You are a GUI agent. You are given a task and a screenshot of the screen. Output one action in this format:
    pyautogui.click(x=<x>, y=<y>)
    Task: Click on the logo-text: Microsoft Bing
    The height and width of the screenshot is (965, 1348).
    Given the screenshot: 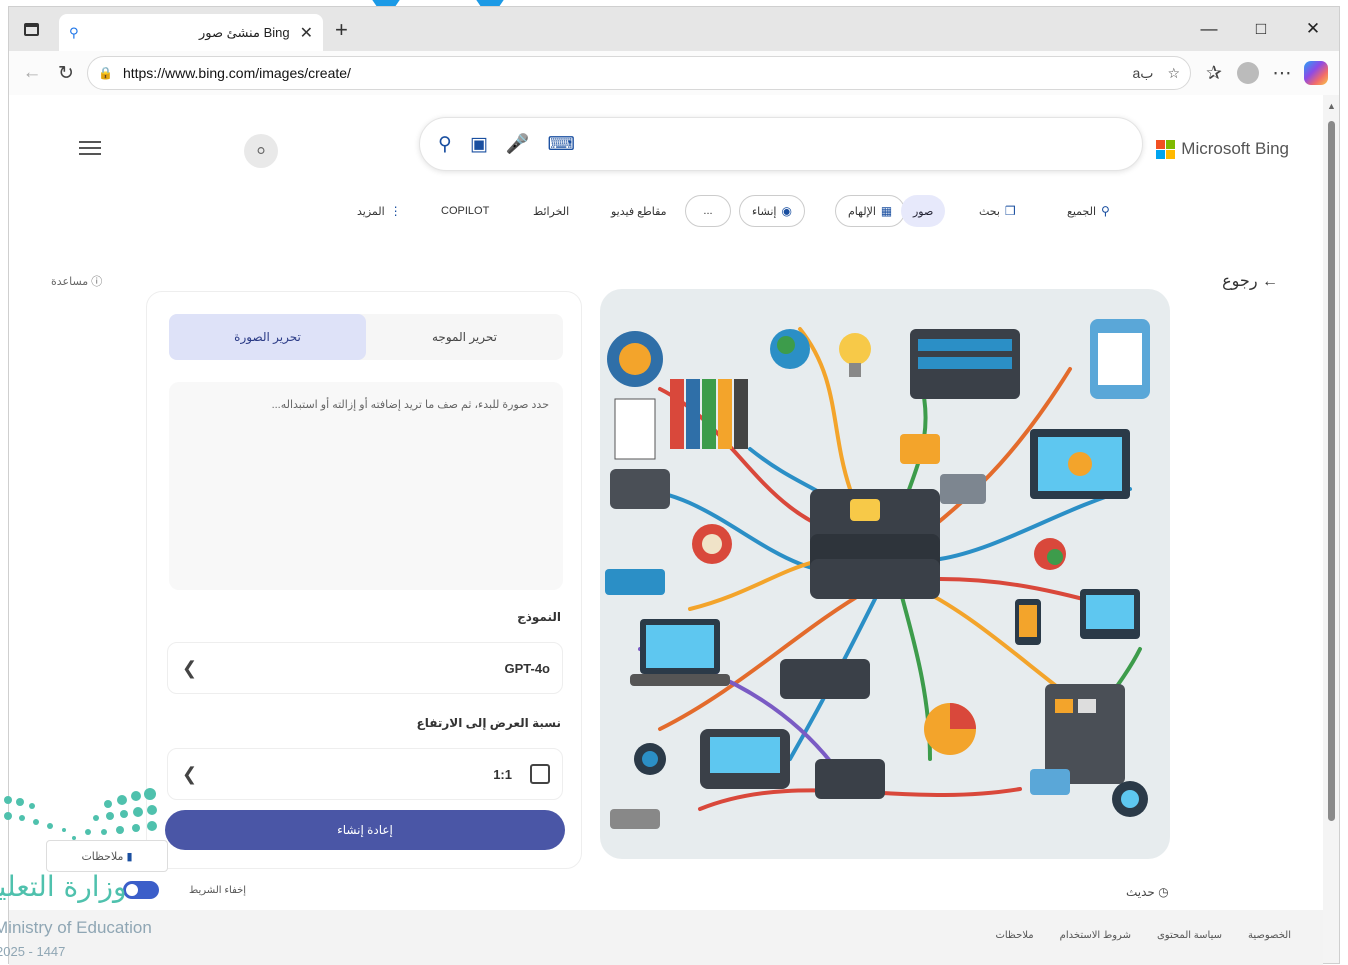 What is the action you would take?
    pyautogui.click(x=1235, y=148)
    